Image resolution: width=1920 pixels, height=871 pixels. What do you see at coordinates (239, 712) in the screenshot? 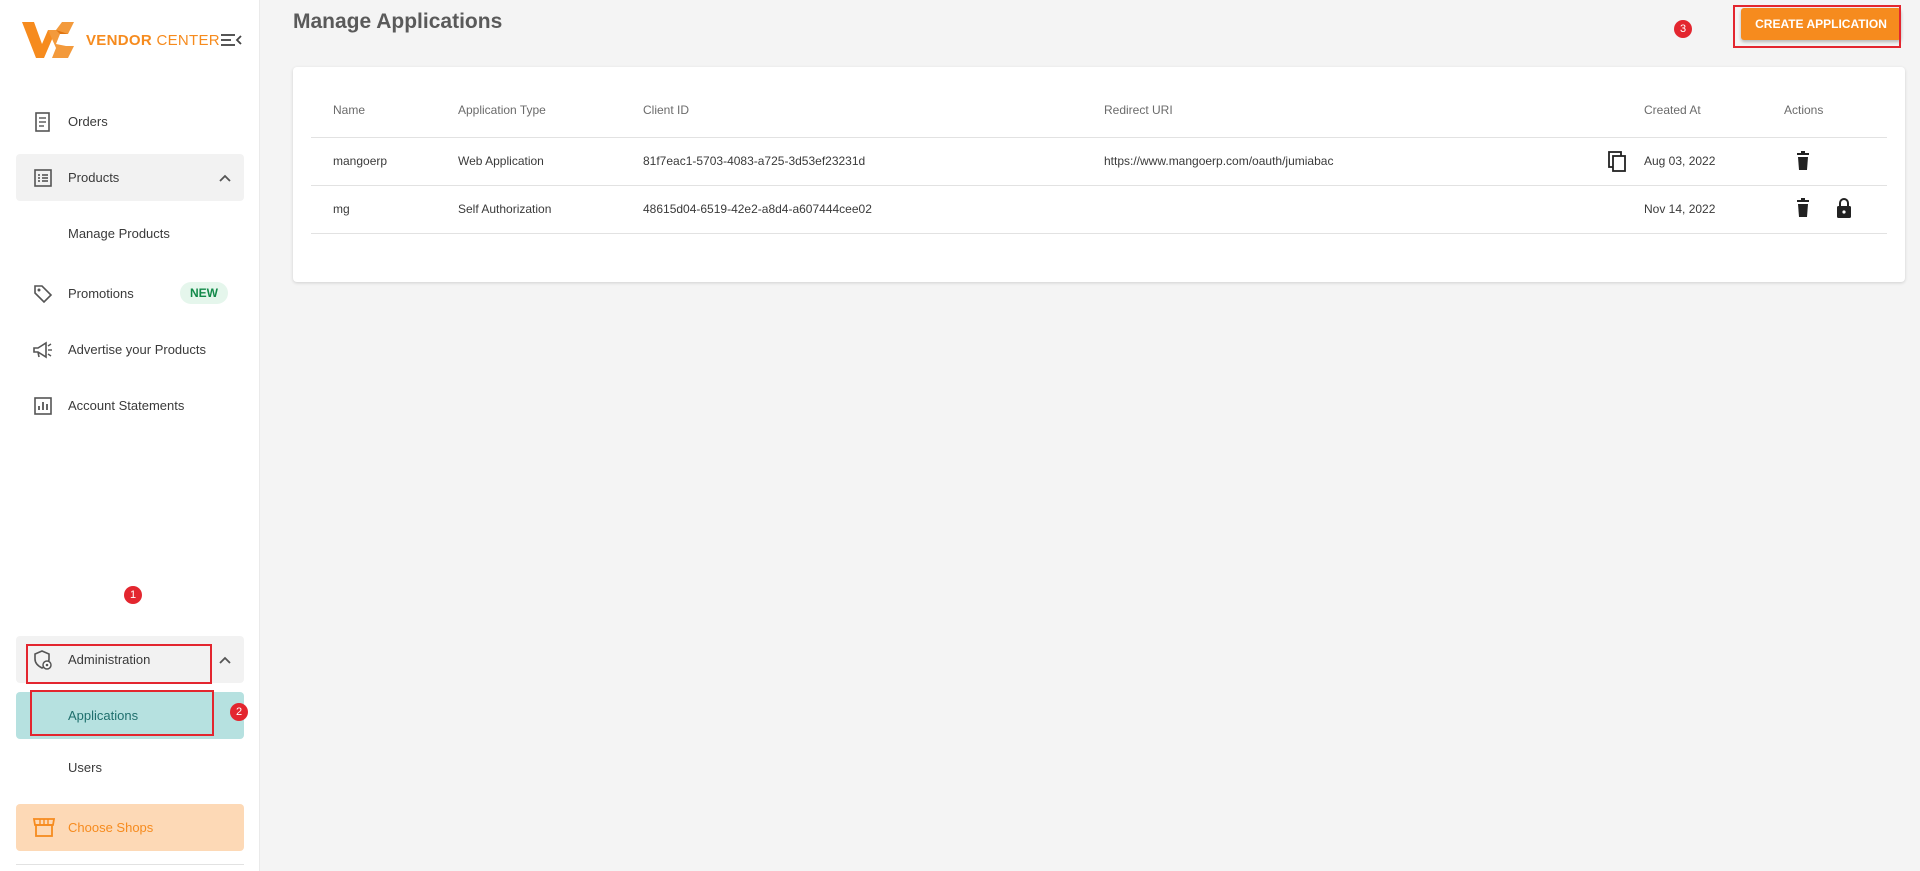
I see `annotation-marker-2: 2` at bounding box center [239, 712].